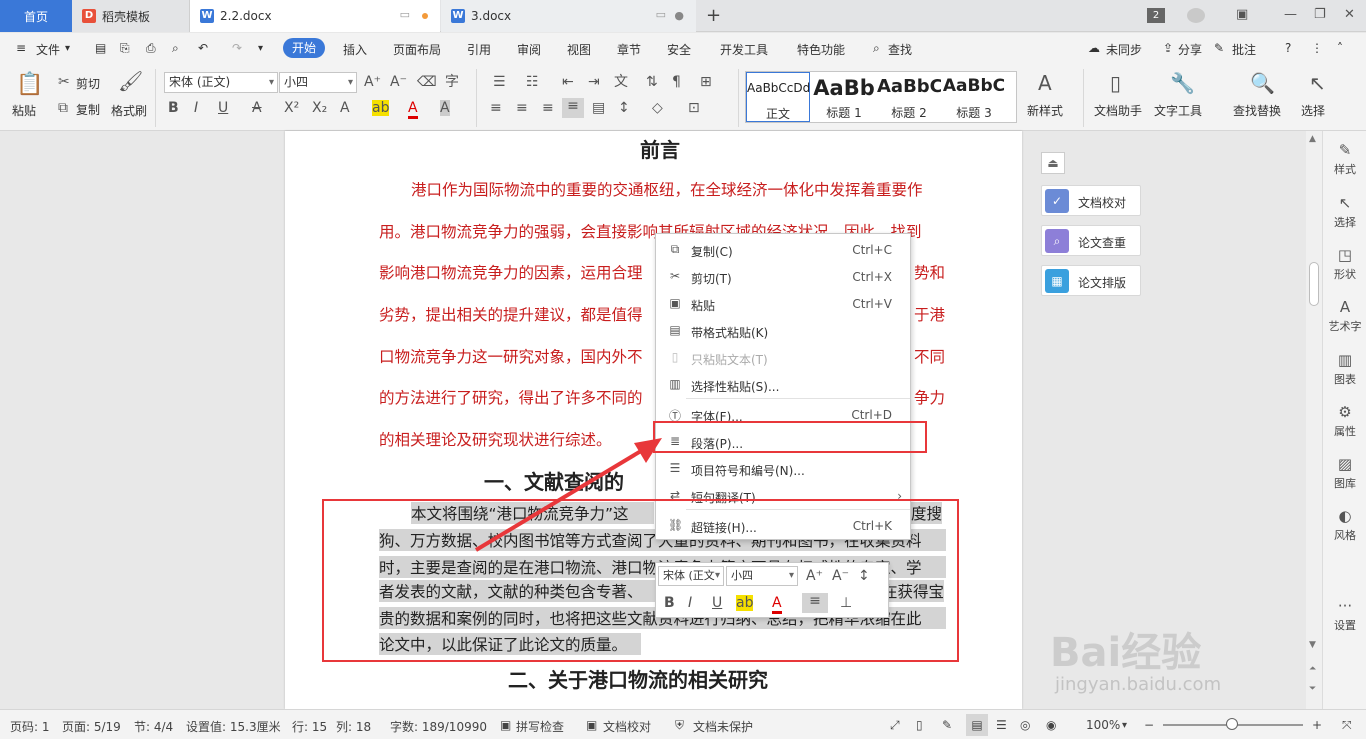 This screenshot has width=1366, height=739. What do you see at coordinates (1149, 725) in the screenshot?
I see `zoom-out-icon: −` at bounding box center [1149, 725].